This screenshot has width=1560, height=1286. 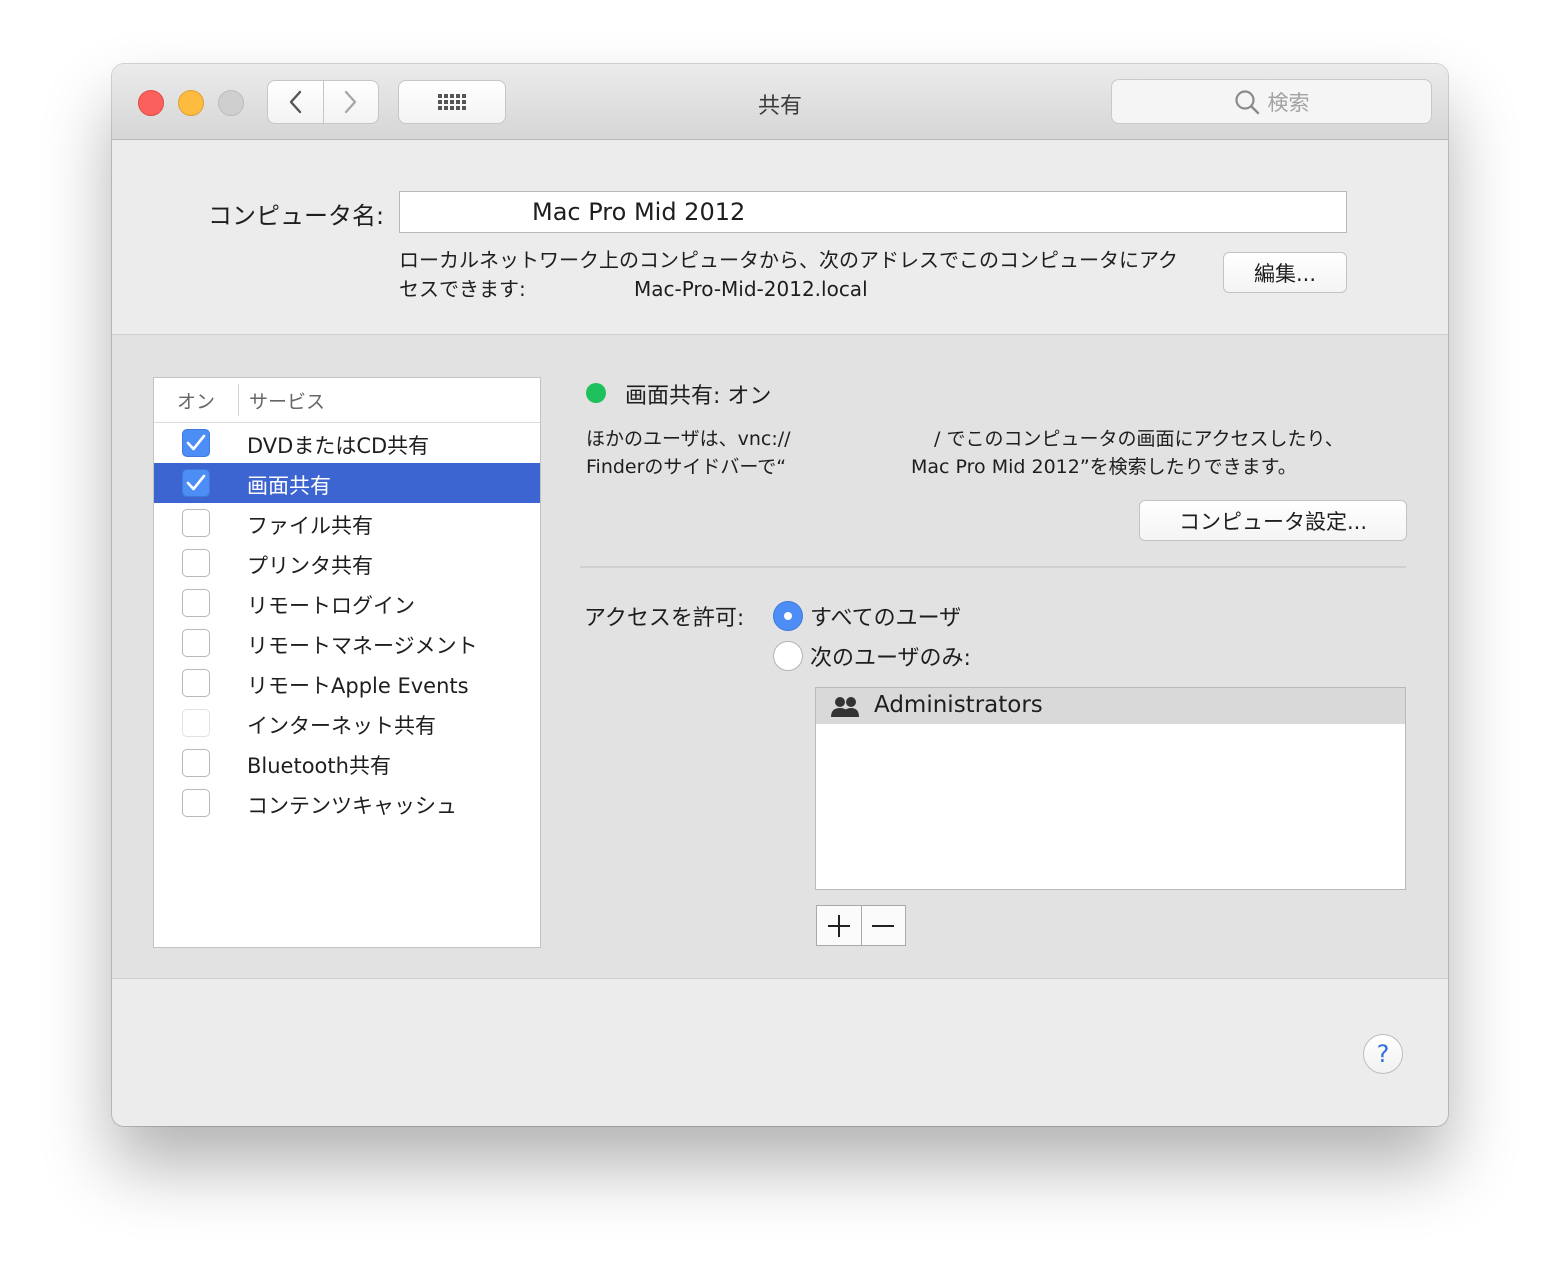 I want to click on service-label: ファイル共有, so click(x=310, y=526).